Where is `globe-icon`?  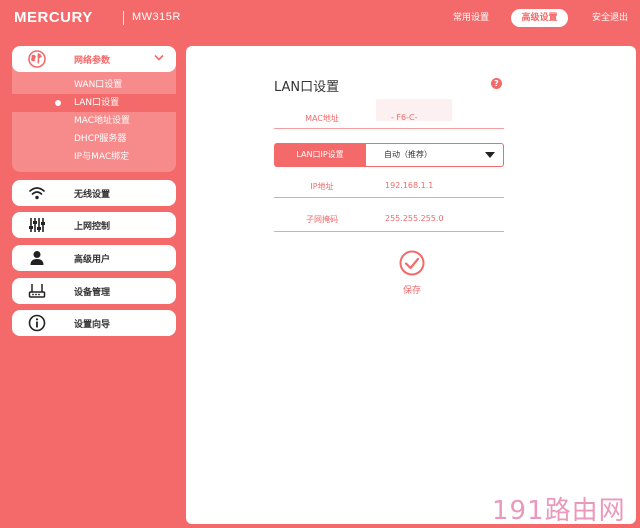
globe-icon is located at coordinates (37, 59).